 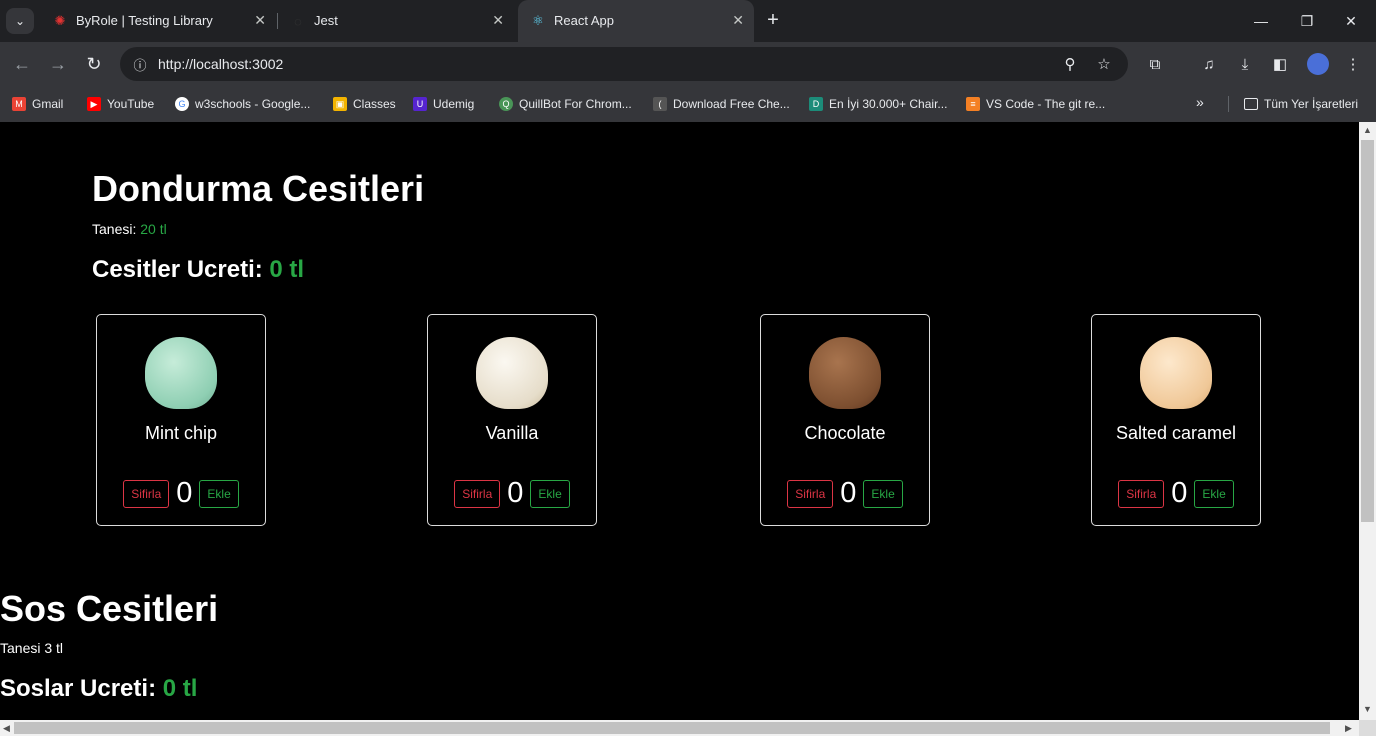 What do you see at coordinates (177, 269) in the screenshot?
I see `ice-total-label: Cesitler Ucreti:` at bounding box center [177, 269].